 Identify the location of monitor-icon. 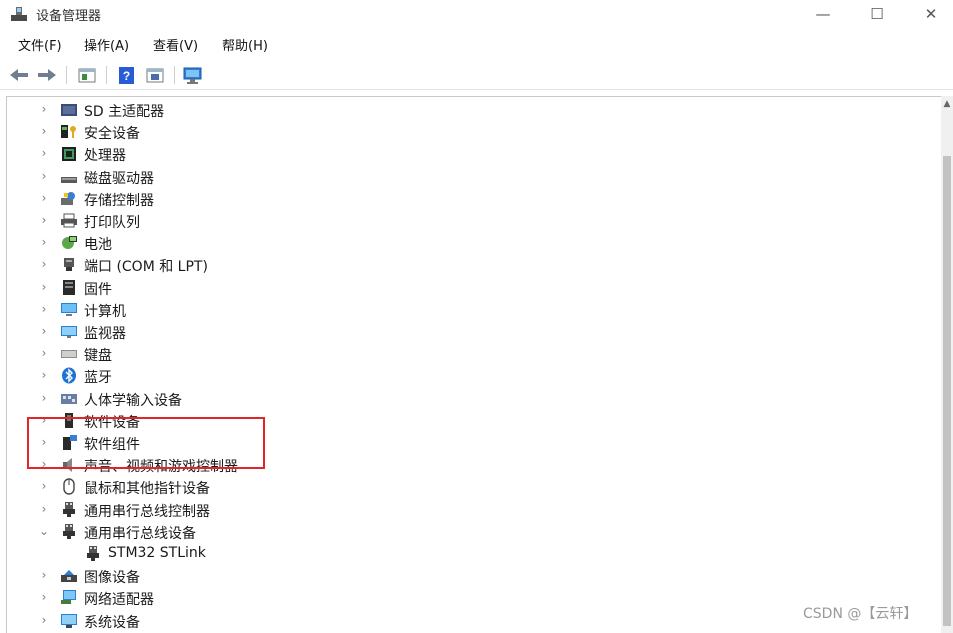
(69, 331).